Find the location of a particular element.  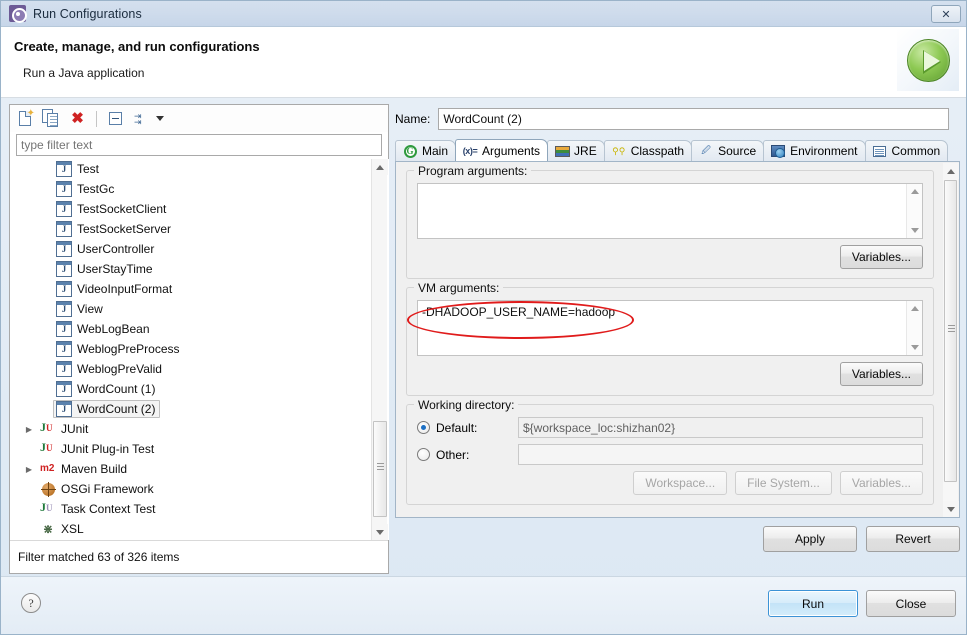

tab-jre: JRE is located at coordinates (576, 150).